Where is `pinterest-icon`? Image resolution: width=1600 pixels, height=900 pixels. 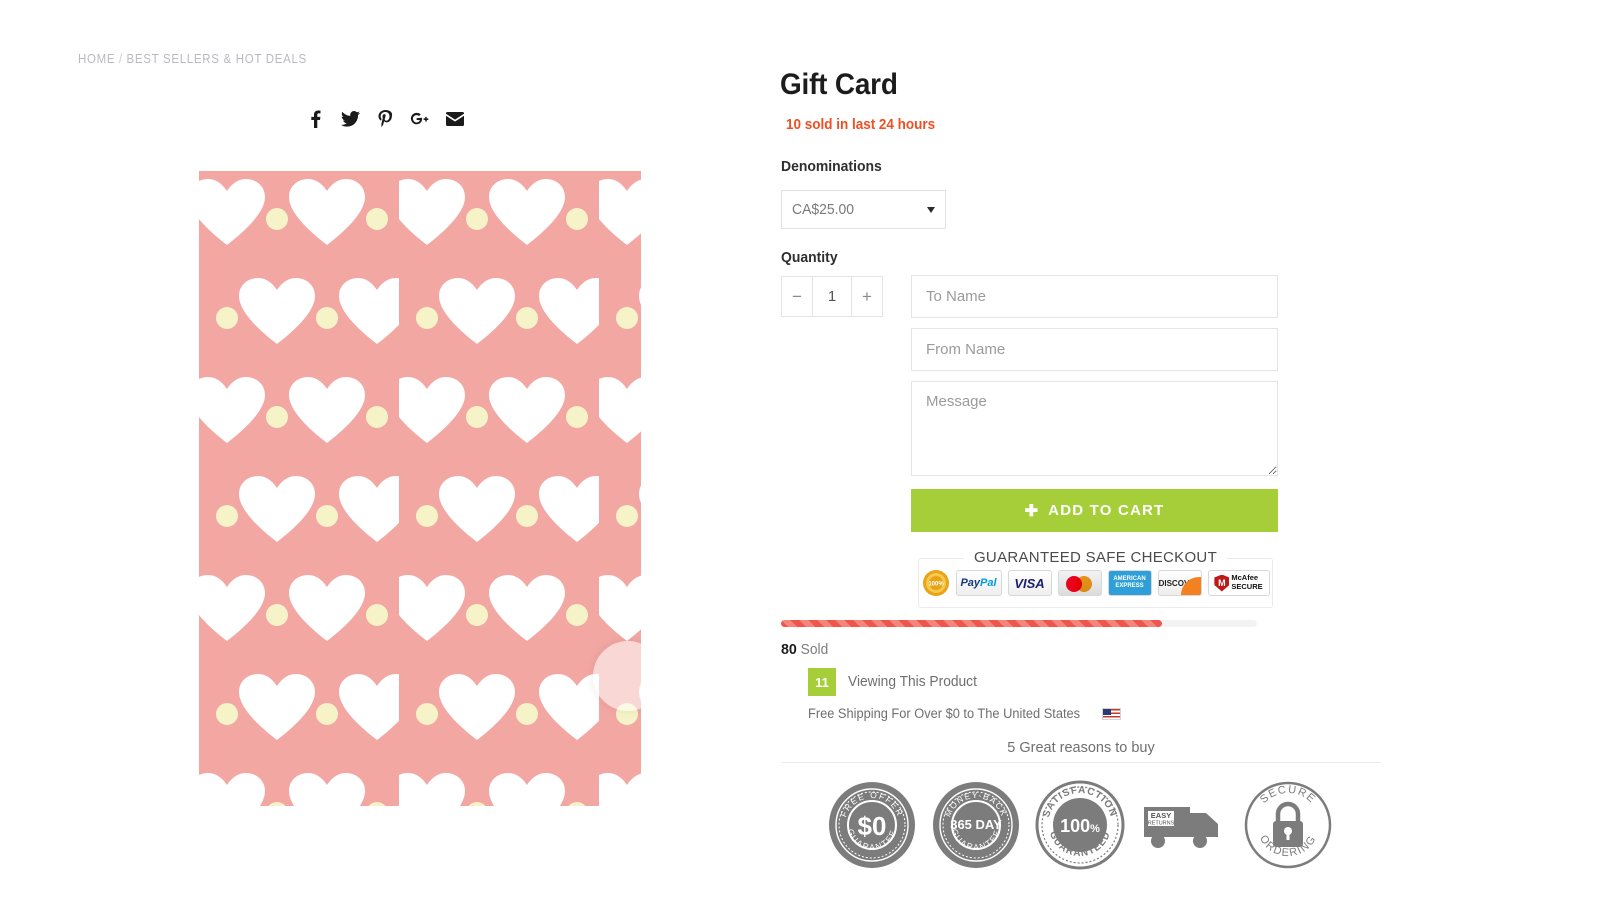 pinterest-icon is located at coordinates (385, 119).